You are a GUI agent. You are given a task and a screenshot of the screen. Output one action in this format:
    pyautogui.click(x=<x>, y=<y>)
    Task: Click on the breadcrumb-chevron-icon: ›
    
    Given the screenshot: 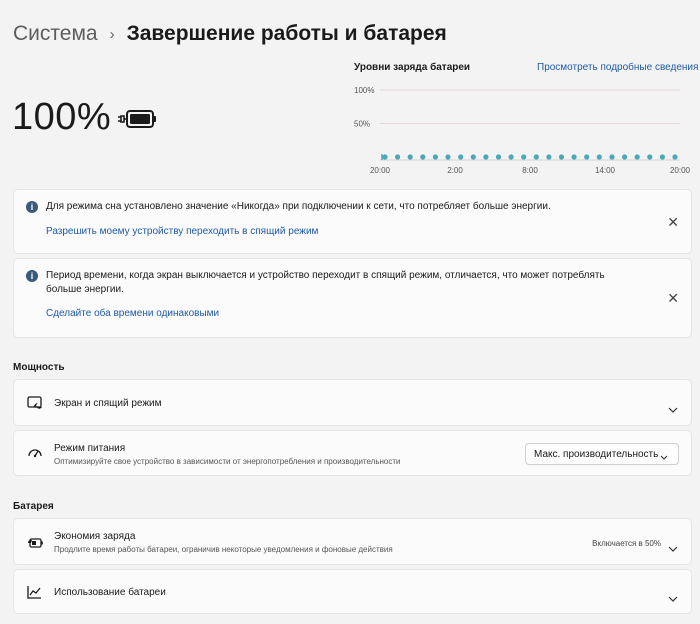 What is the action you would take?
    pyautogui.click(x=112, y=34)
    